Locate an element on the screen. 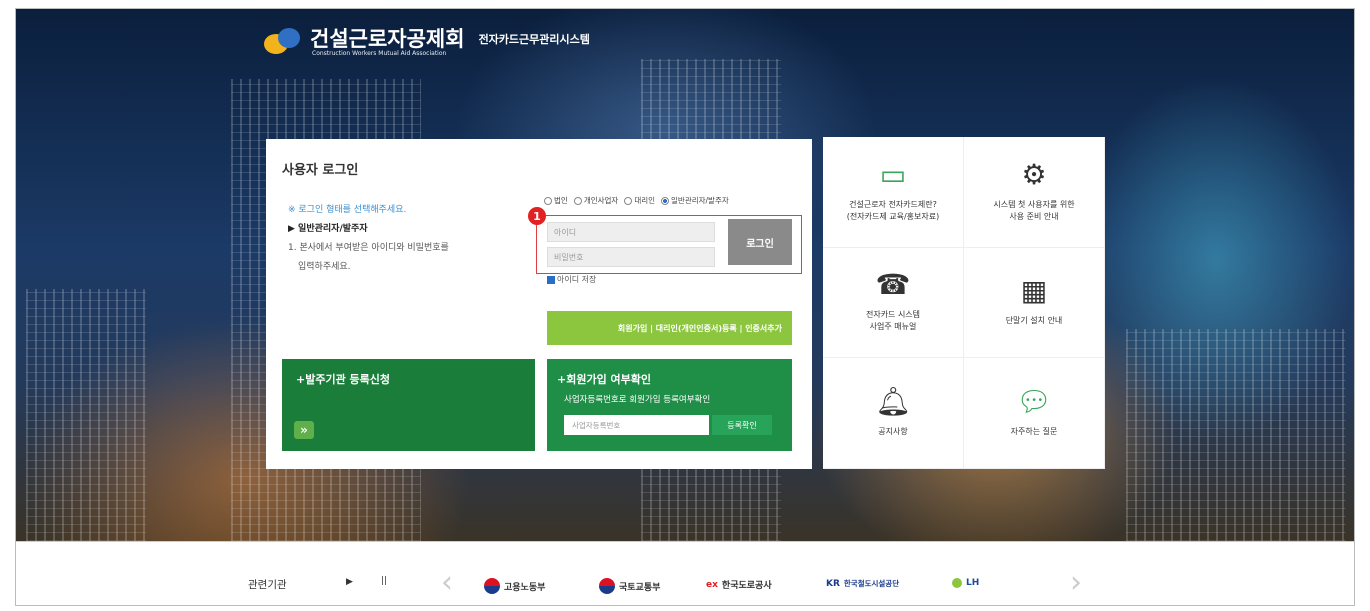  checkbox-checked-icon is located at coordinates (551, 279).